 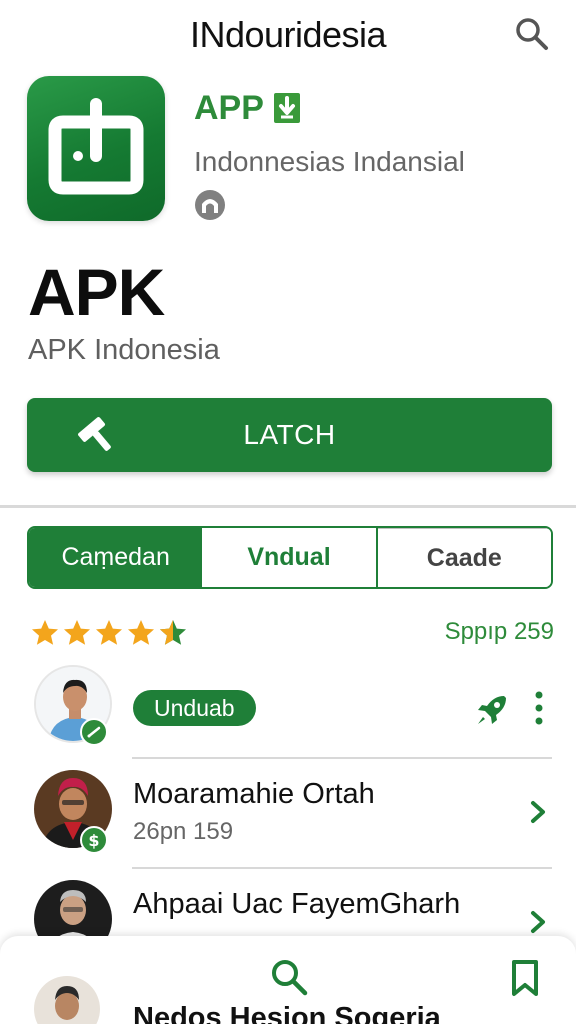 What do you see at coordinates (374, 162) in the screenshot?
I see `developer-name: Indonnesias Indansial` at bounding box center [374, 162].